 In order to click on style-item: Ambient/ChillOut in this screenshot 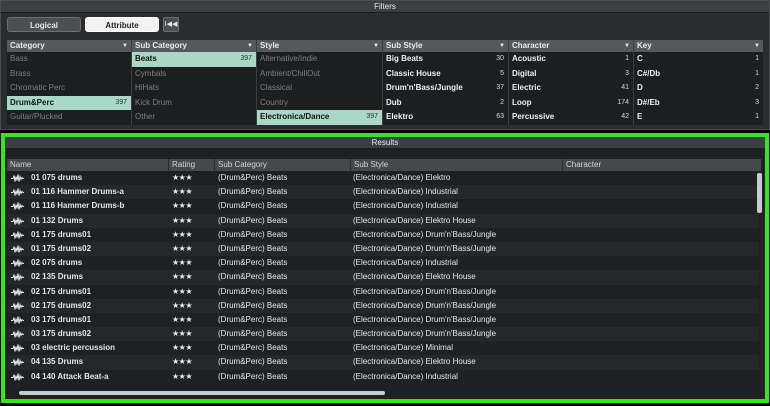, I will do `click(319, 74)`.